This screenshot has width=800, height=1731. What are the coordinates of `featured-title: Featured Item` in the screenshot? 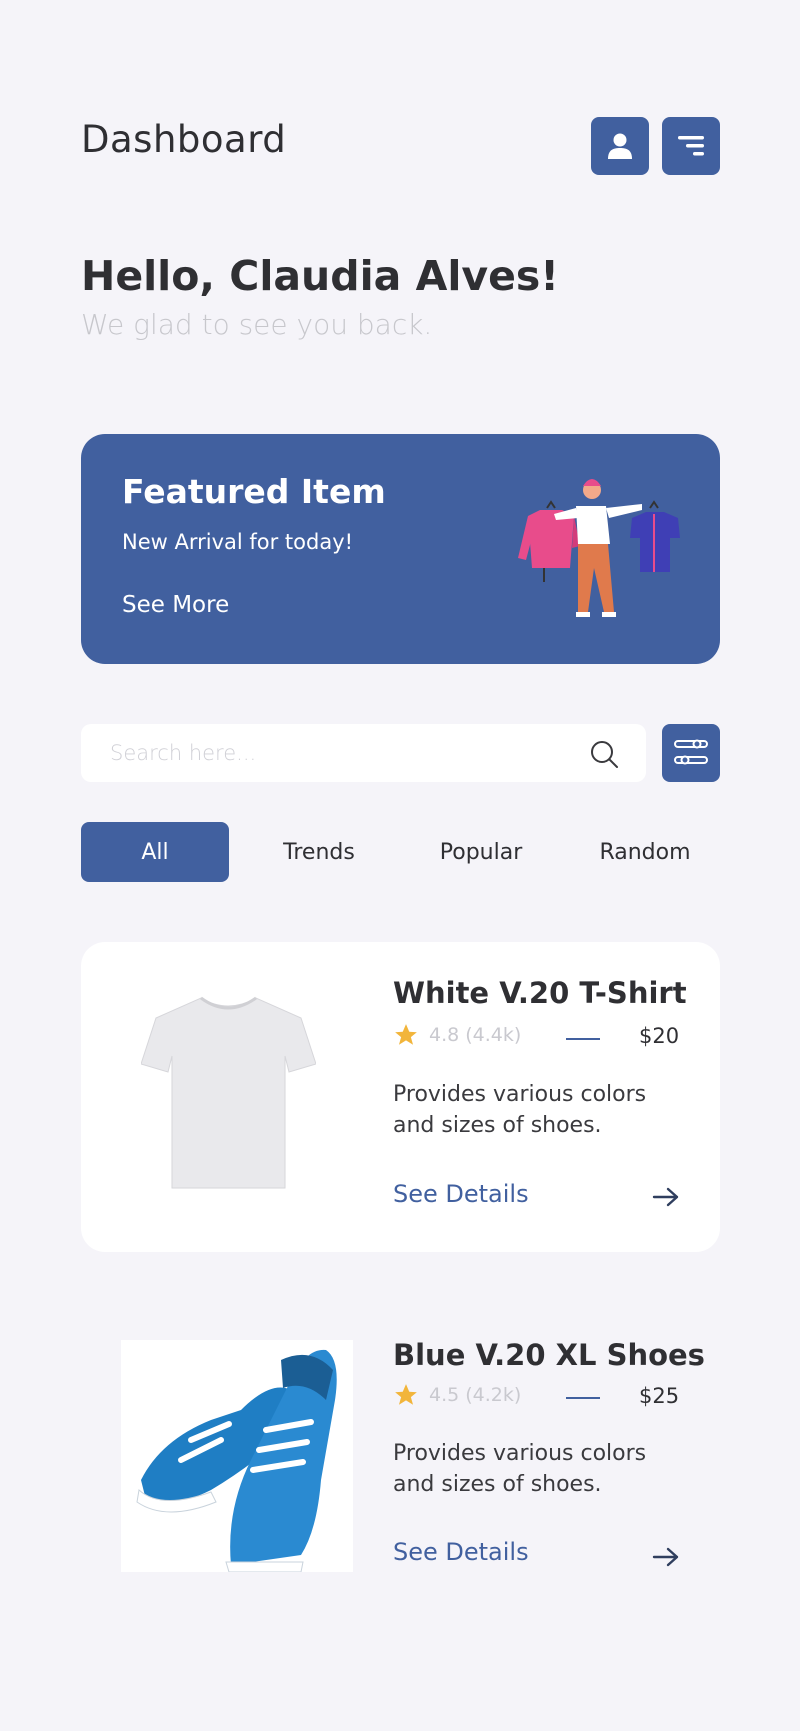 It's located at (254, 491).